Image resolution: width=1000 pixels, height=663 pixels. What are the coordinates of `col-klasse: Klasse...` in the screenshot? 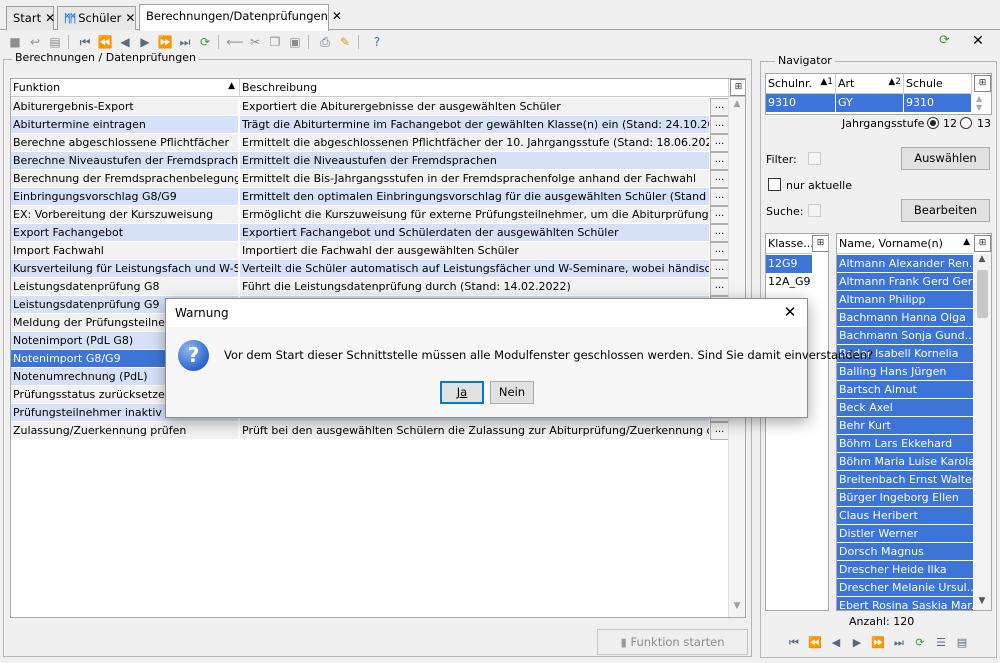 It's located at (790, 244).